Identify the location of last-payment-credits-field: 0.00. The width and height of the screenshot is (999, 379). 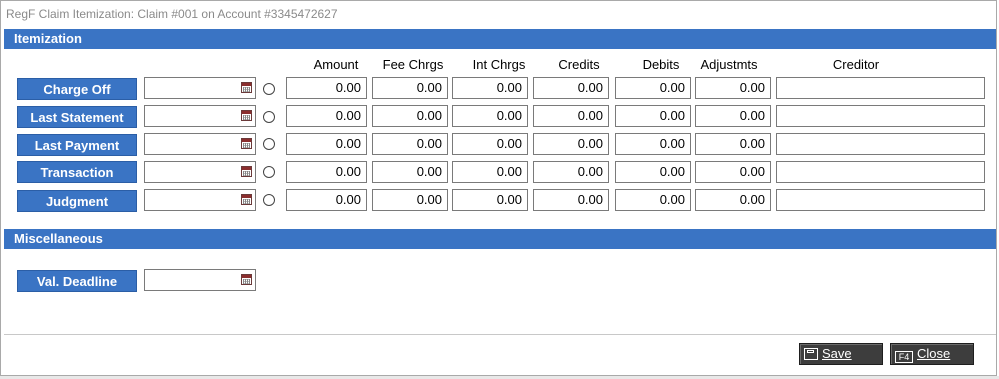
(571, 144).